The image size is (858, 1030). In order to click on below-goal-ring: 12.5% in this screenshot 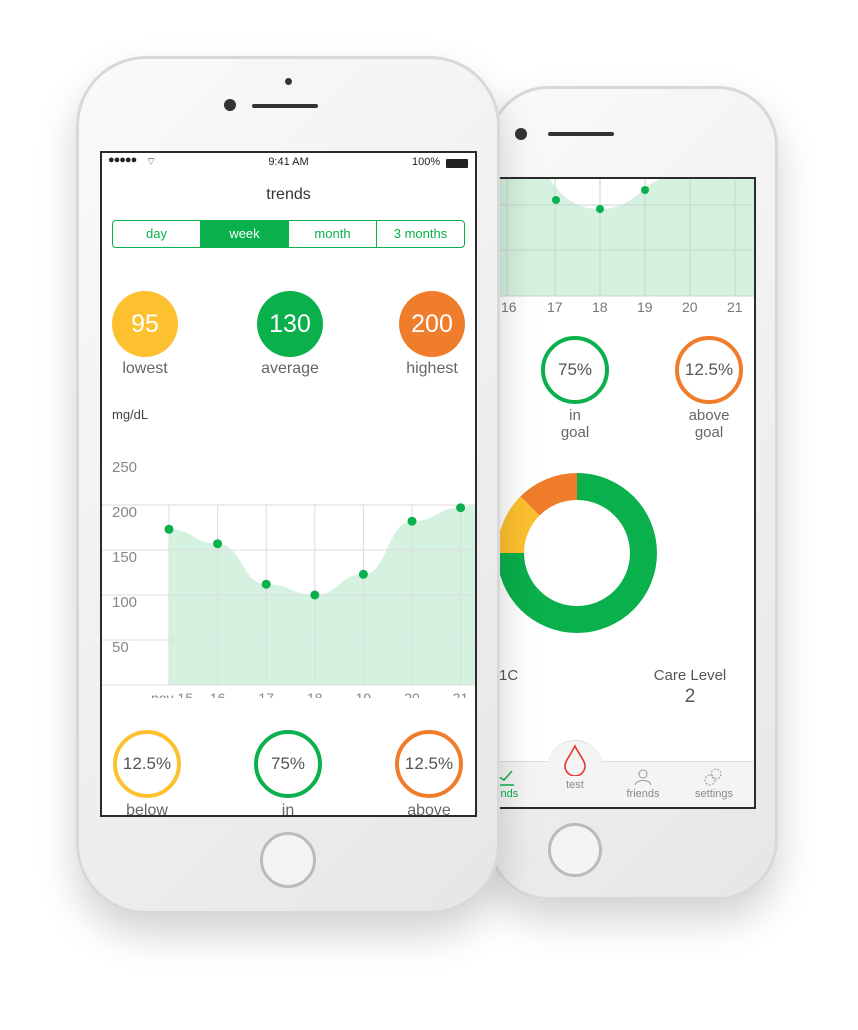, I will do `click(147, 764)`.